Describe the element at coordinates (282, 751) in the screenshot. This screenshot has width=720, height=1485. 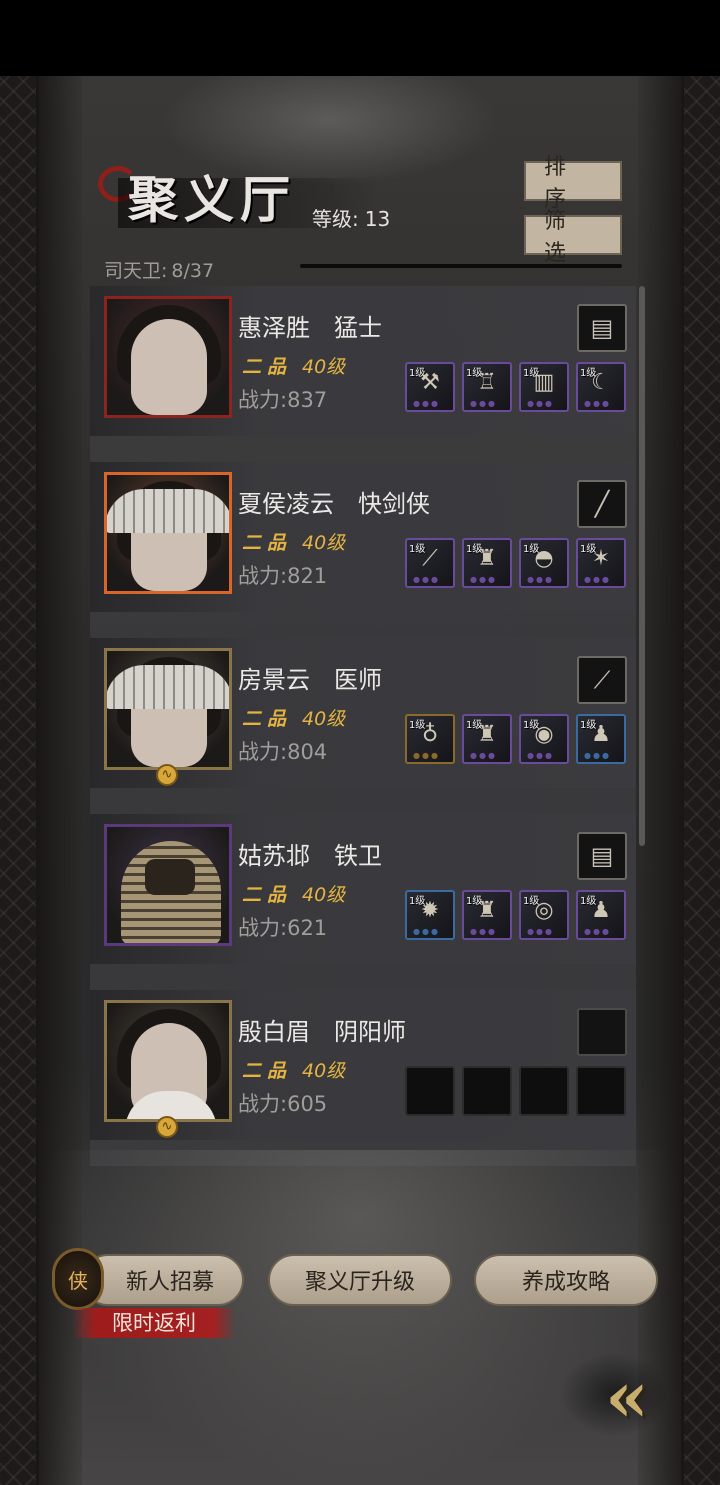
I see `hero-power: 战力:804` at that location.